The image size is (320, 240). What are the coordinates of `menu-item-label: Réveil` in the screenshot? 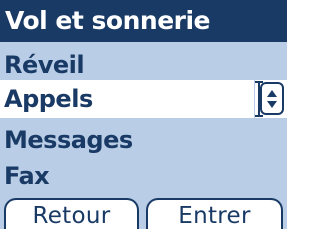 It's located at (44, 65).